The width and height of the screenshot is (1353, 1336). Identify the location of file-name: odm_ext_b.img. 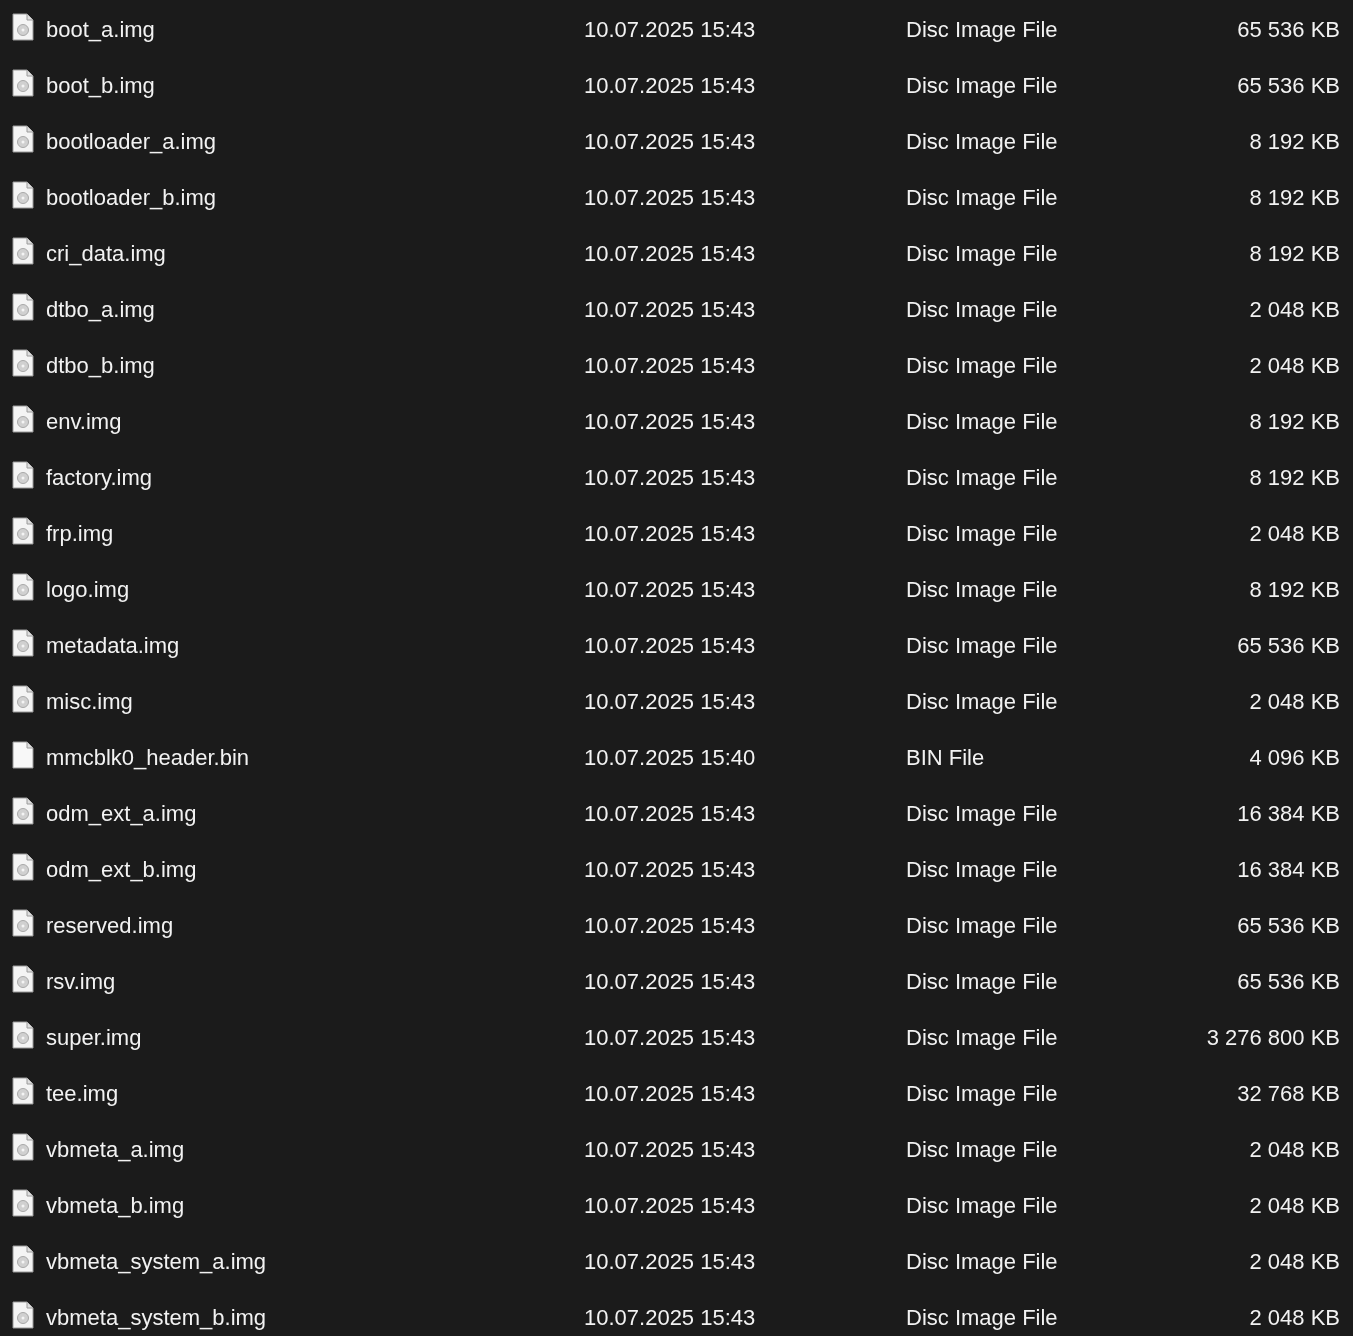
(315, 870).